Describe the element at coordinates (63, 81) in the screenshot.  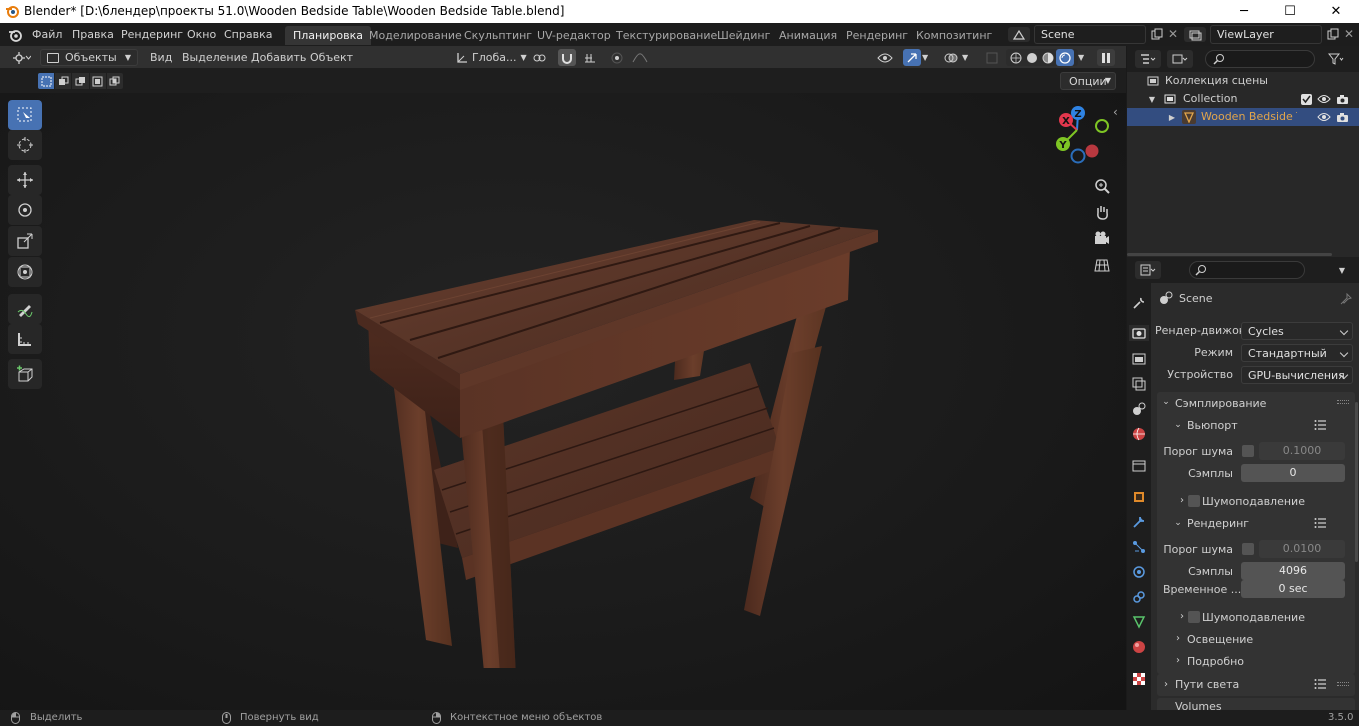
I see `select-extend-icon` at that location.